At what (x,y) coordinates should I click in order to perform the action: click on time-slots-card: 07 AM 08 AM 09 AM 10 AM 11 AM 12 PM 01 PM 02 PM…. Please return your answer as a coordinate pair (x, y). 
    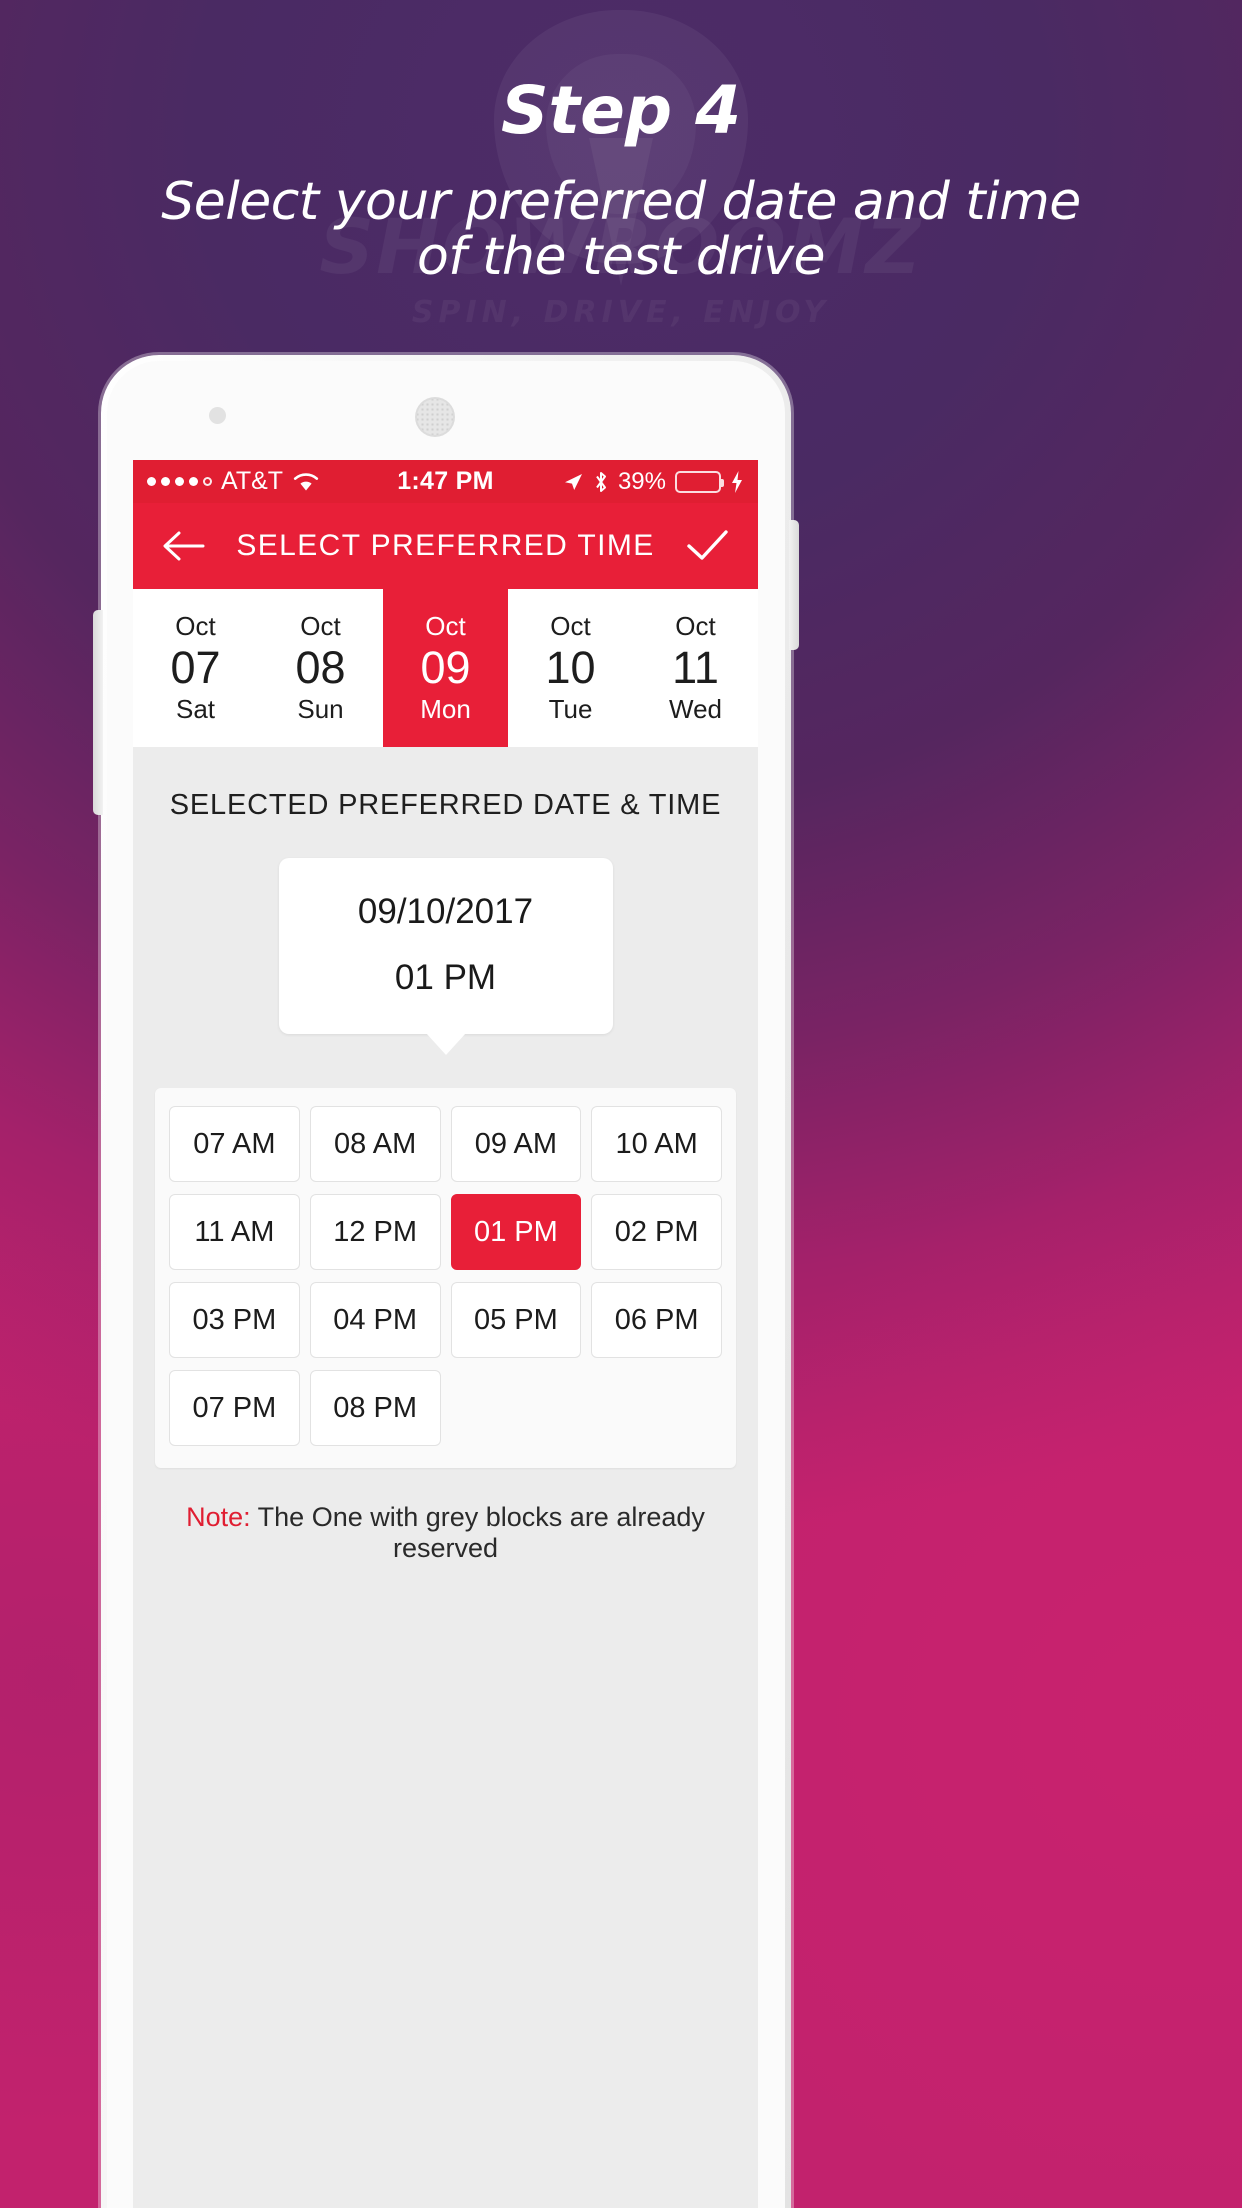
    Looking at the image, I should click on (445, 1278).